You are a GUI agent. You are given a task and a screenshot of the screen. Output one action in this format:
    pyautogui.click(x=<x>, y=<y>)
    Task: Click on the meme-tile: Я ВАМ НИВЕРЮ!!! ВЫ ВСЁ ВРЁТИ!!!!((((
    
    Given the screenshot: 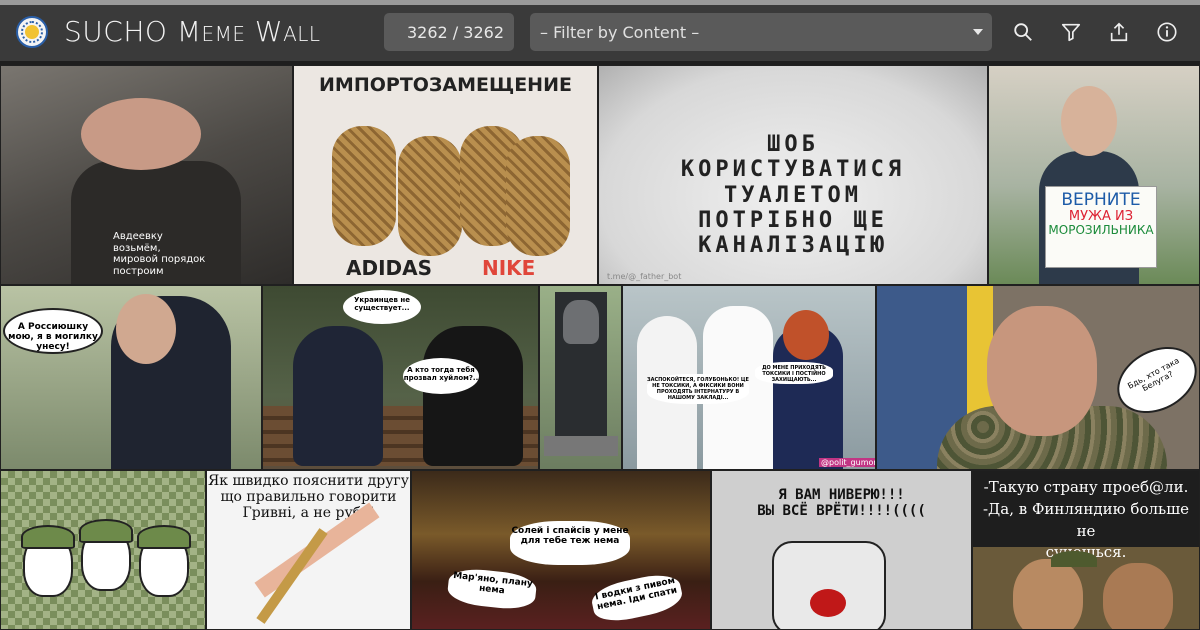 What is the action you would take?
    pyautogui.click(x=841, y=550)
    